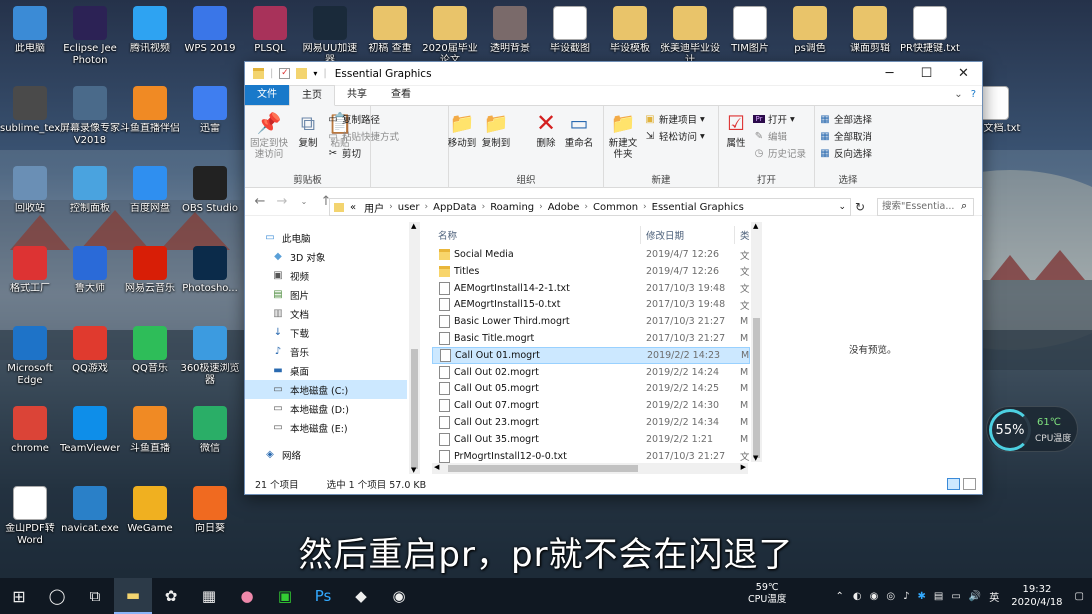  I want to click on select-all-button: ▦ 全部选择, so click(845, 119).